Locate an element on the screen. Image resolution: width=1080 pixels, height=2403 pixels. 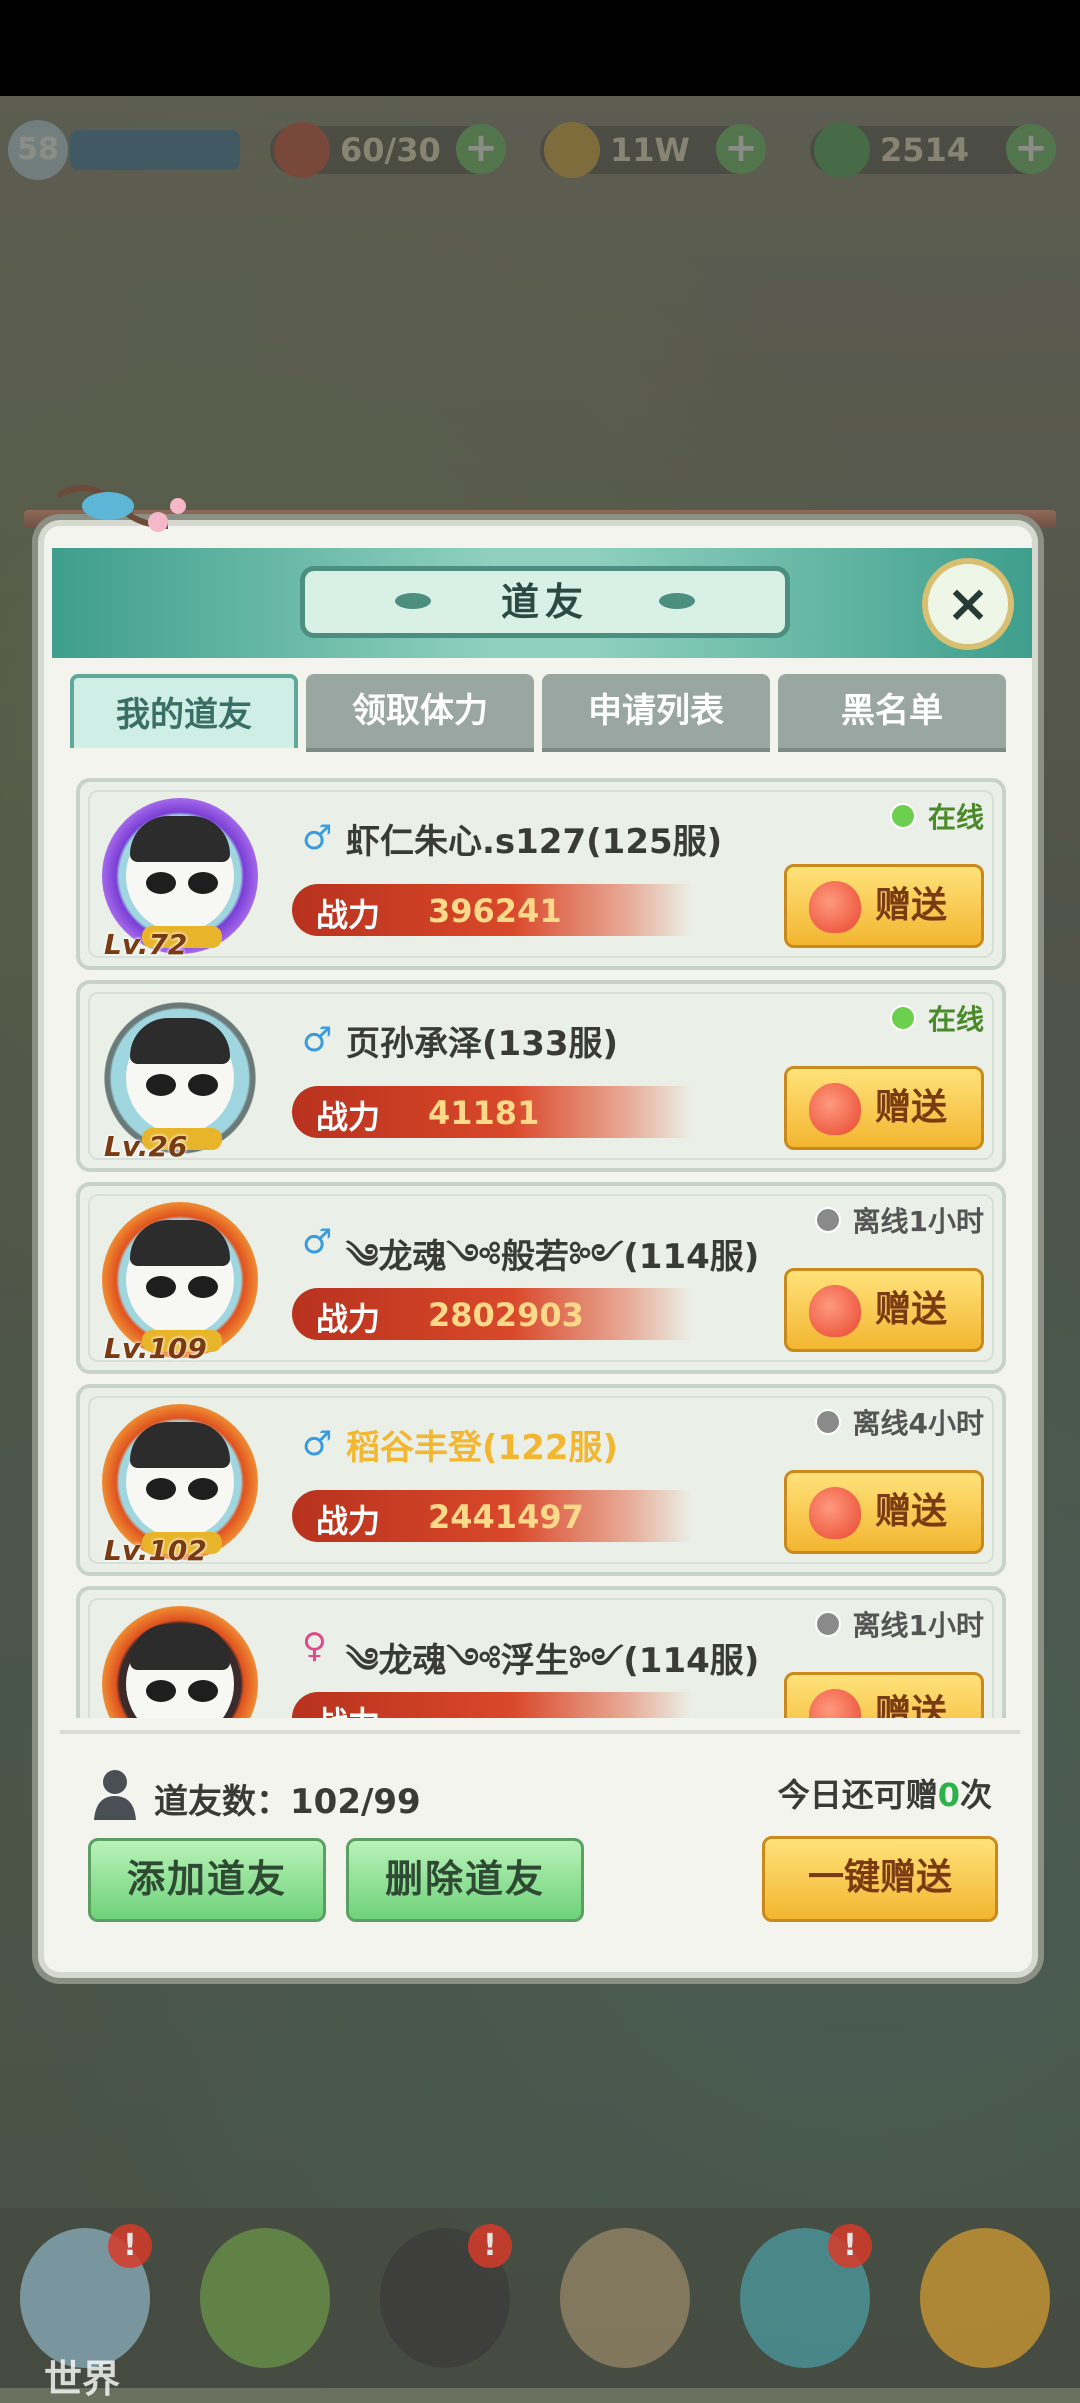
title-ornament-right is located at coordinates (677, 601).